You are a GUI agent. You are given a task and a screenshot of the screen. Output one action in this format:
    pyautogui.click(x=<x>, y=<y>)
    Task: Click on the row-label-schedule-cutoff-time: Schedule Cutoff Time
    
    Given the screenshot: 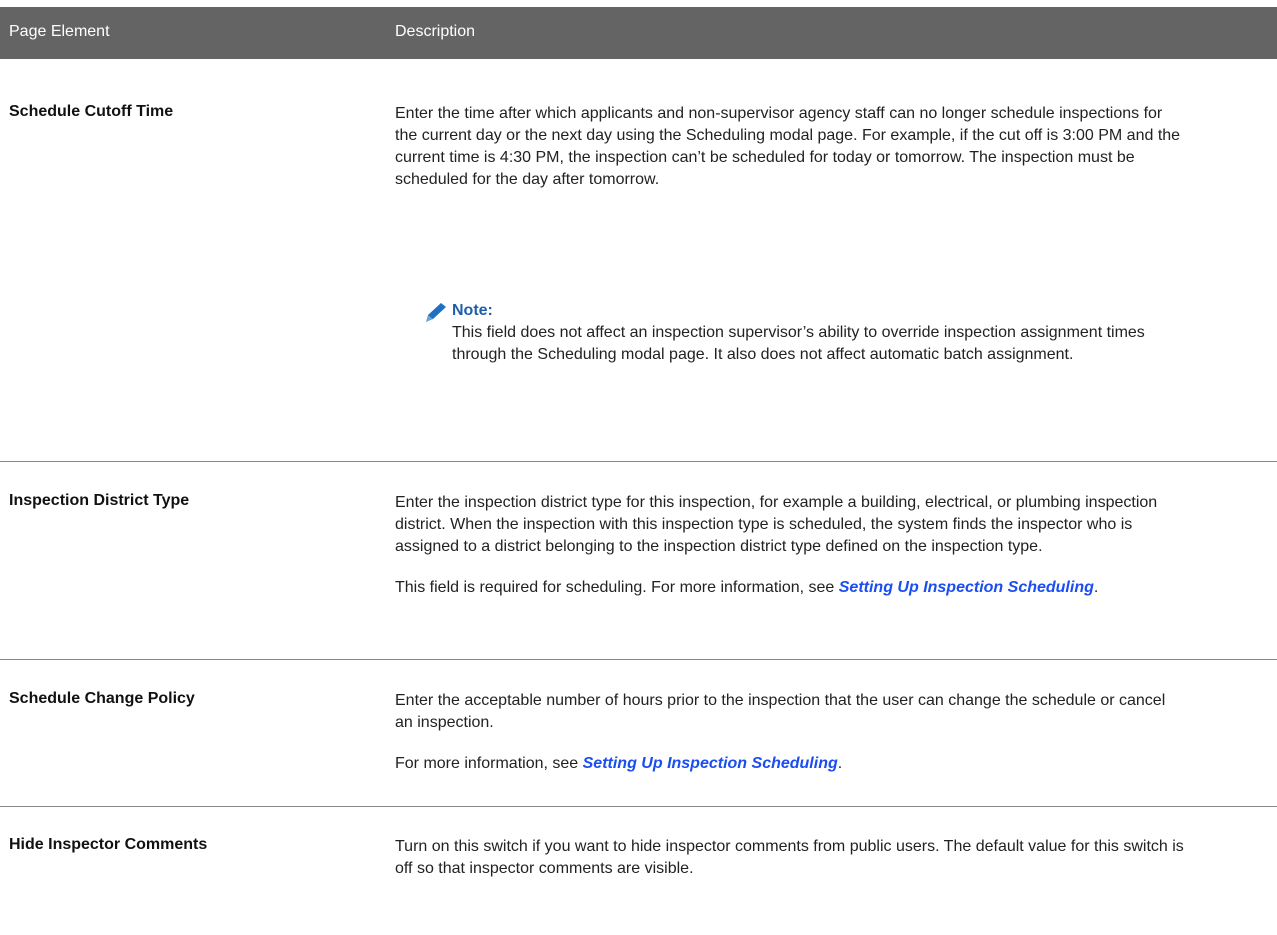 What is the action you would take?
    pyautogui.click(x=91, y=111)
    